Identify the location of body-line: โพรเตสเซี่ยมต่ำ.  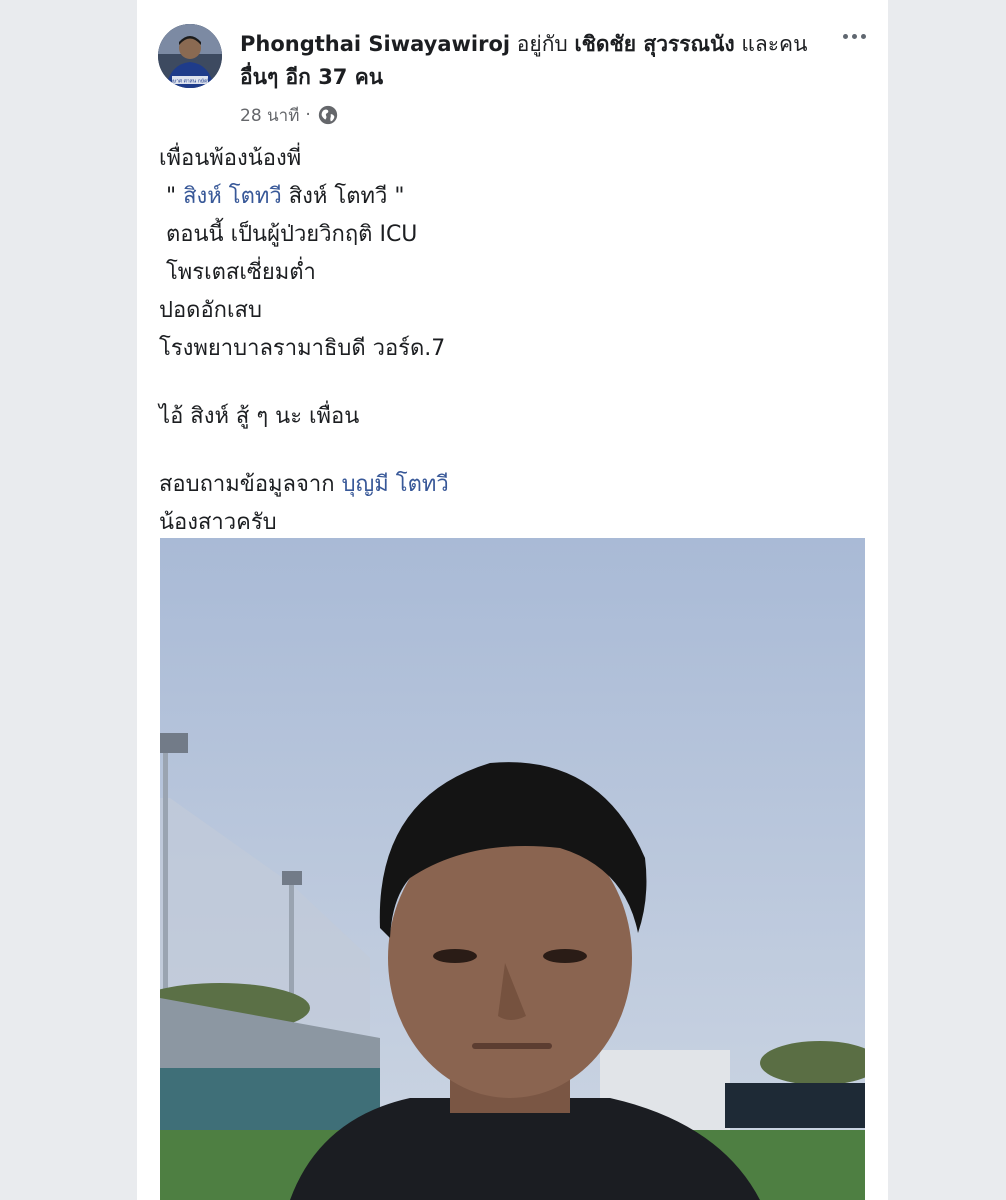
(237, 272).